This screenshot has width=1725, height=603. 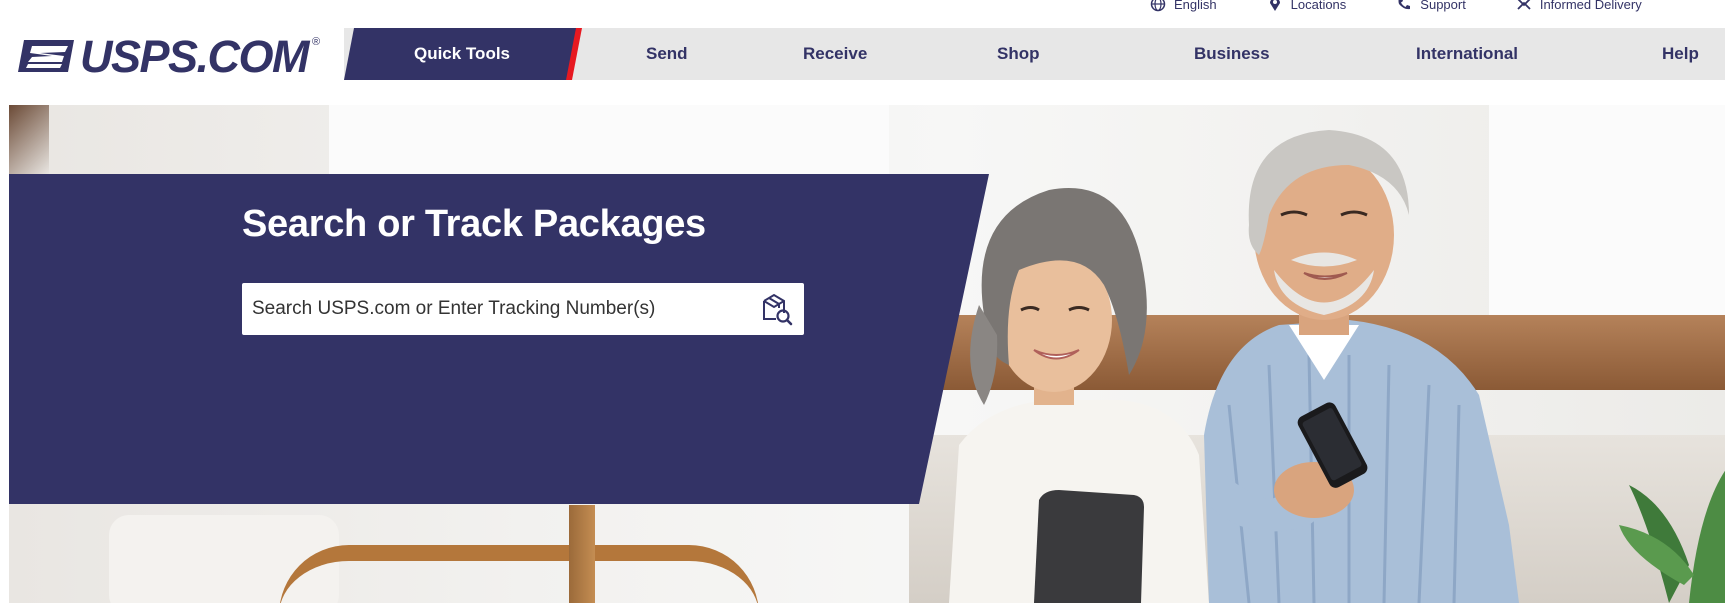 I want to click on informed-delivery-icon, so click(x=1524, y=5).